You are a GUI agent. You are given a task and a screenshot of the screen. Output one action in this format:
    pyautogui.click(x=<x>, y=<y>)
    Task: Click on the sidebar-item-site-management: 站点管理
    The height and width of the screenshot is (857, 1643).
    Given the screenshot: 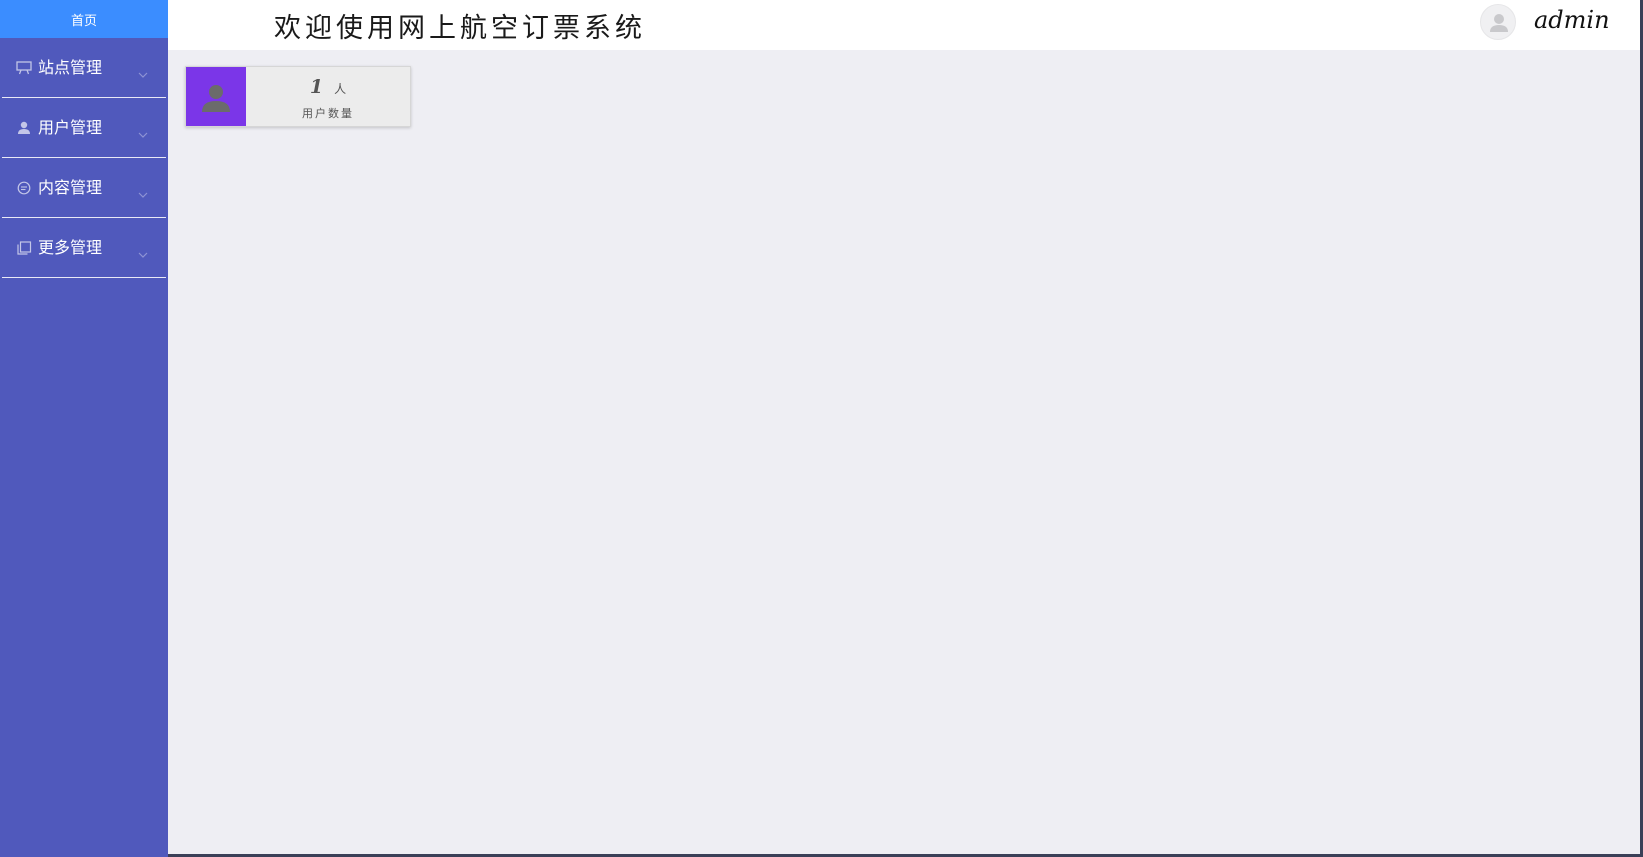 What is the action you would take?
    pyautogui.click(x=84, y=68)
    